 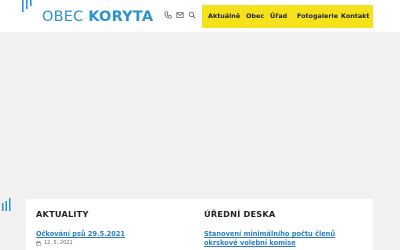 I want to click on nav-item-urad: Úřad, so click(x=278, y=16).